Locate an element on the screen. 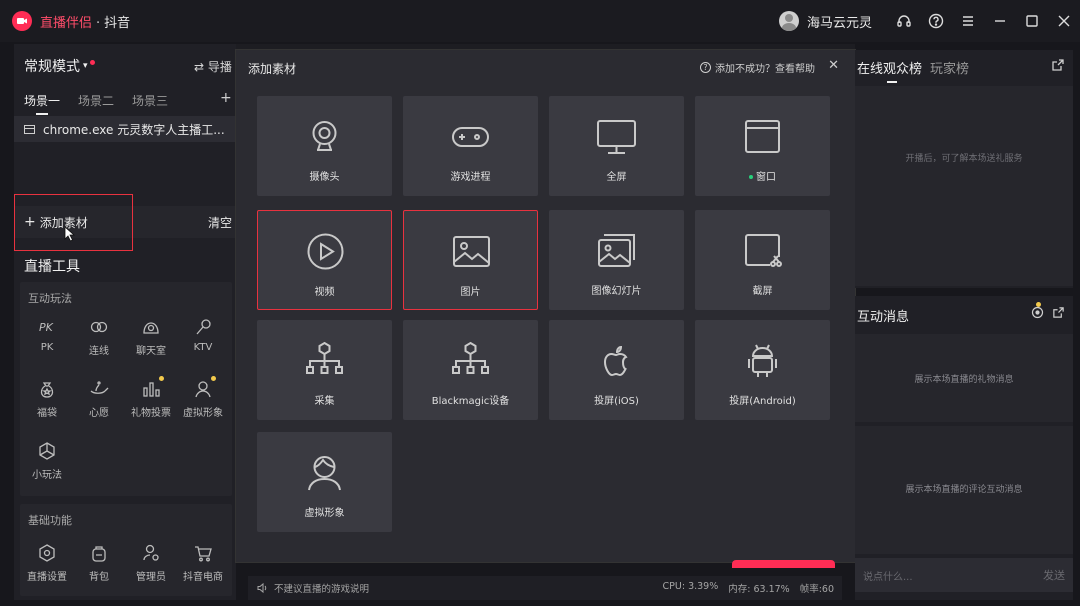 The height and width of the screenshot is (606, 1080). audience-hint: 开播后，可了解本场送礼服务 is located at coordinates (964, 159).